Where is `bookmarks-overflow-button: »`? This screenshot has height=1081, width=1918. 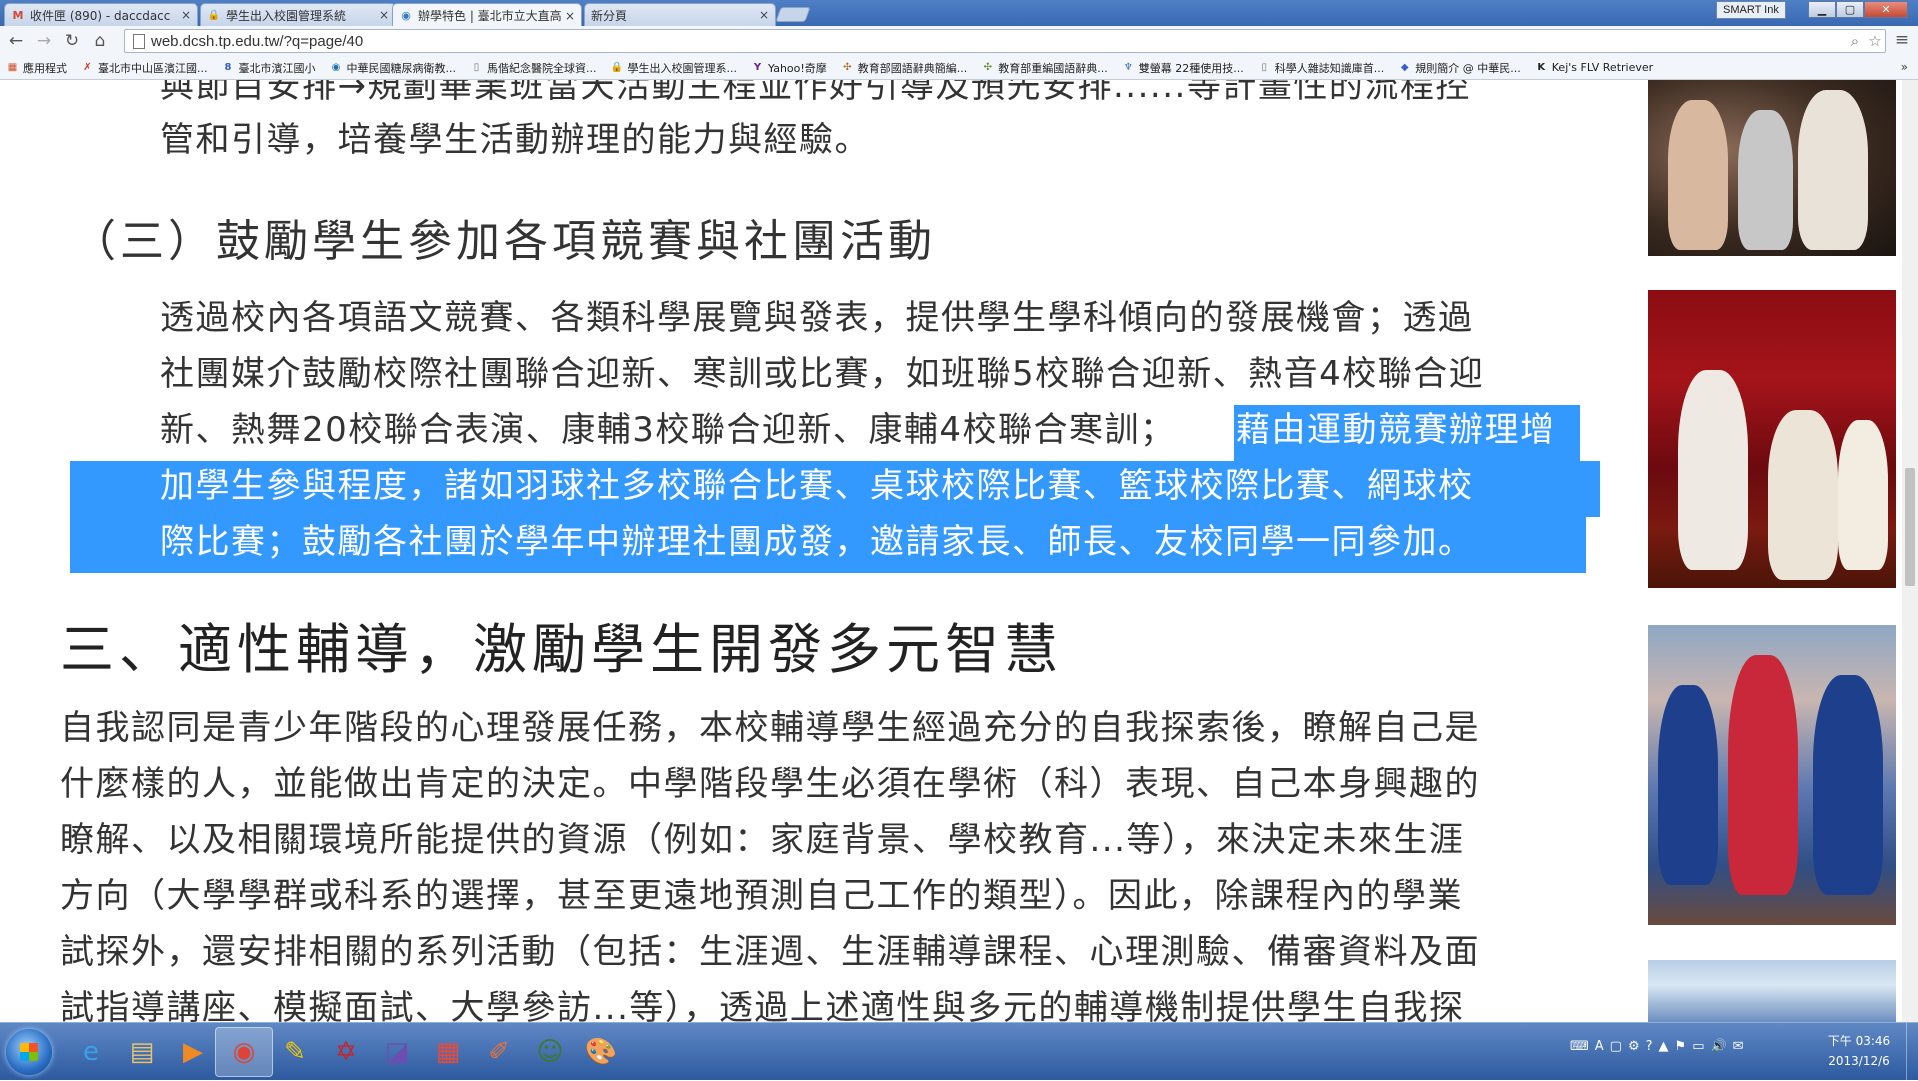
bookmarks-overflow-button: » is located at coordinates (1904, 67).